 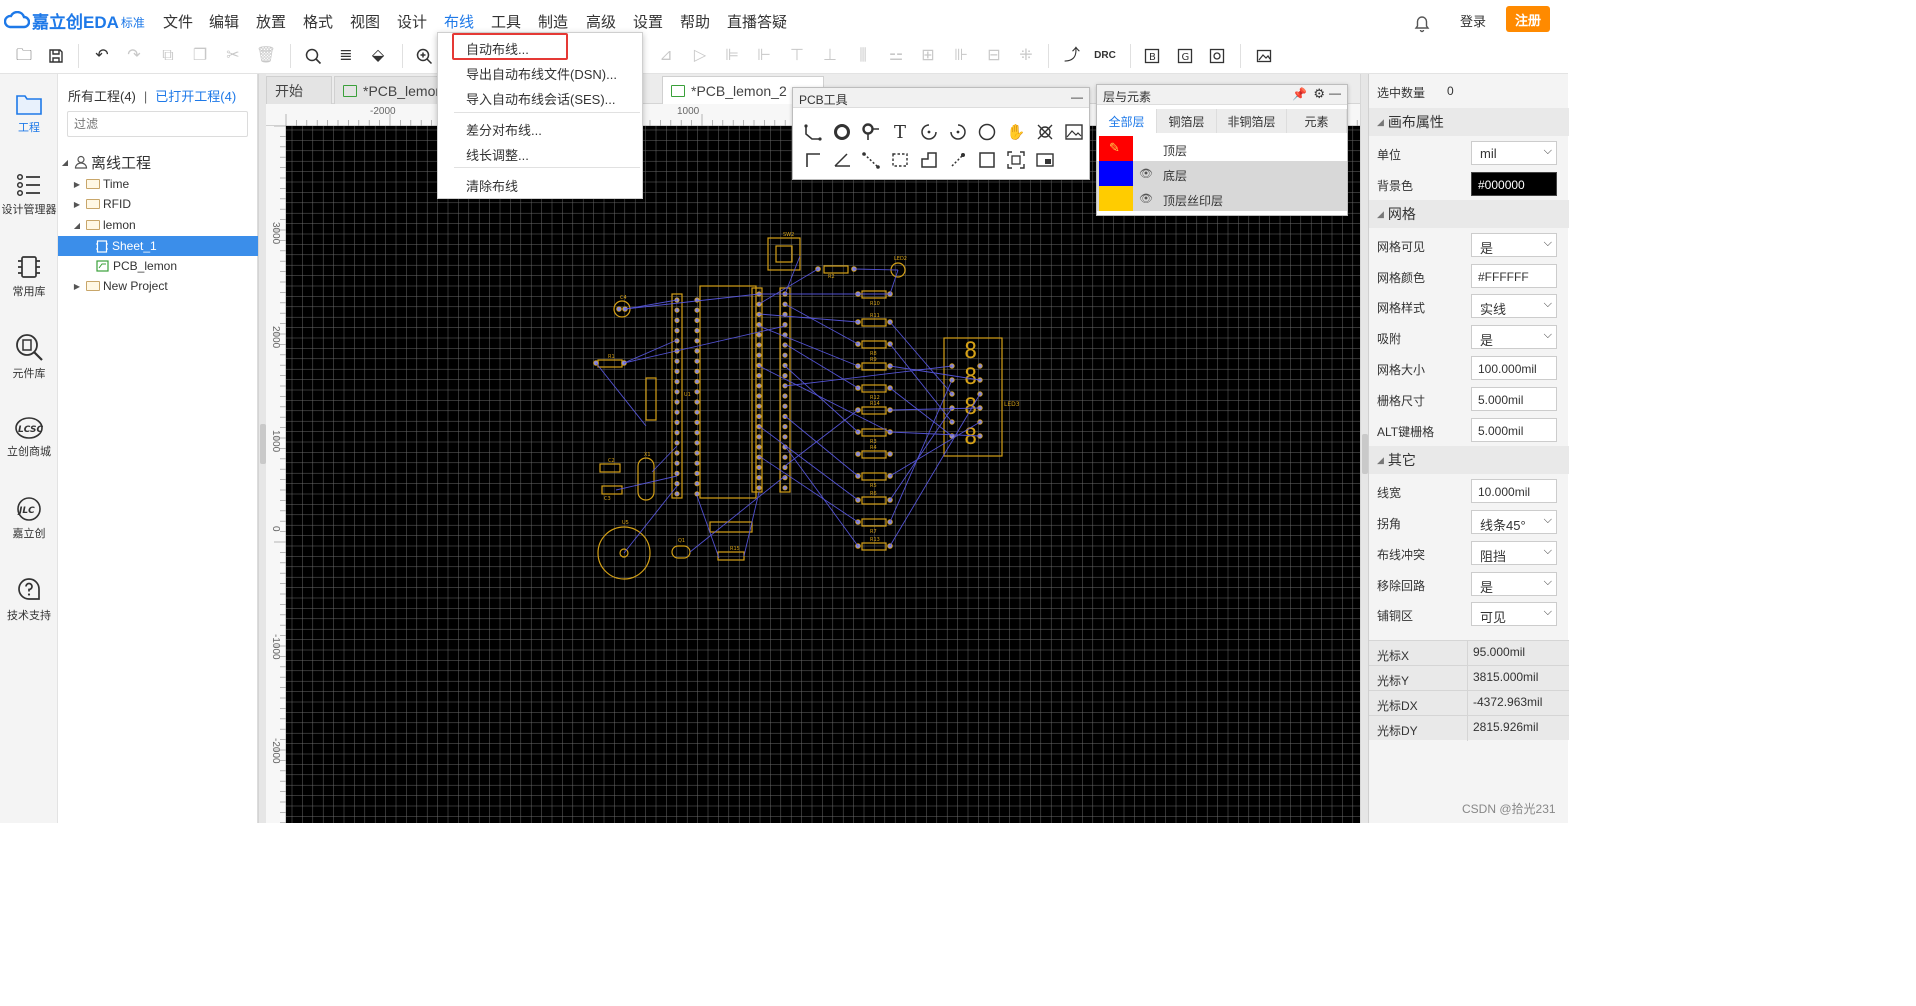 What do you see at coordinates (100, 184) in the screenshot?
I see `tree-item-time: ▶ Time` at bounding box center [100, 184].